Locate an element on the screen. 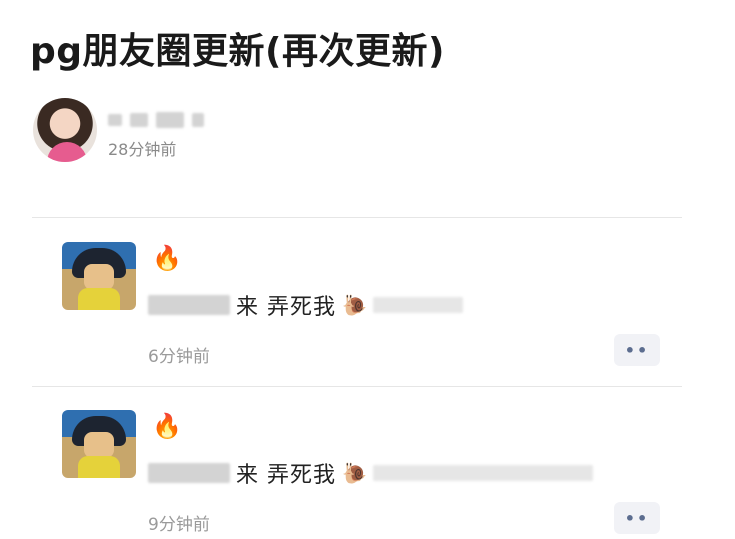  page-title: pg朋友圈更新(再次更新) is located at coordinates (237, 51).